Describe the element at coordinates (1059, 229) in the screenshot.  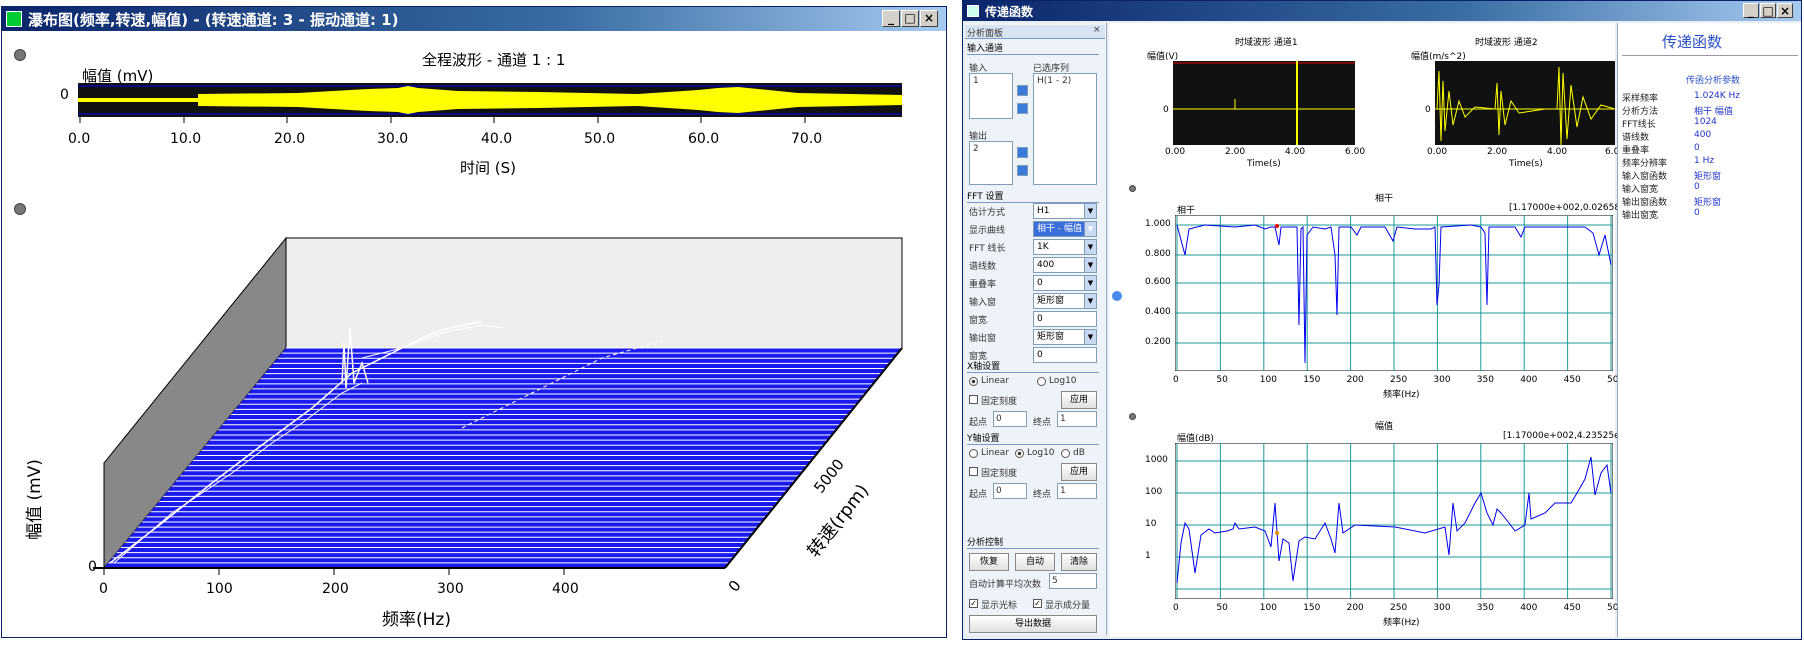
I see `fft-row-value: 相干 - 幅值` at that location.